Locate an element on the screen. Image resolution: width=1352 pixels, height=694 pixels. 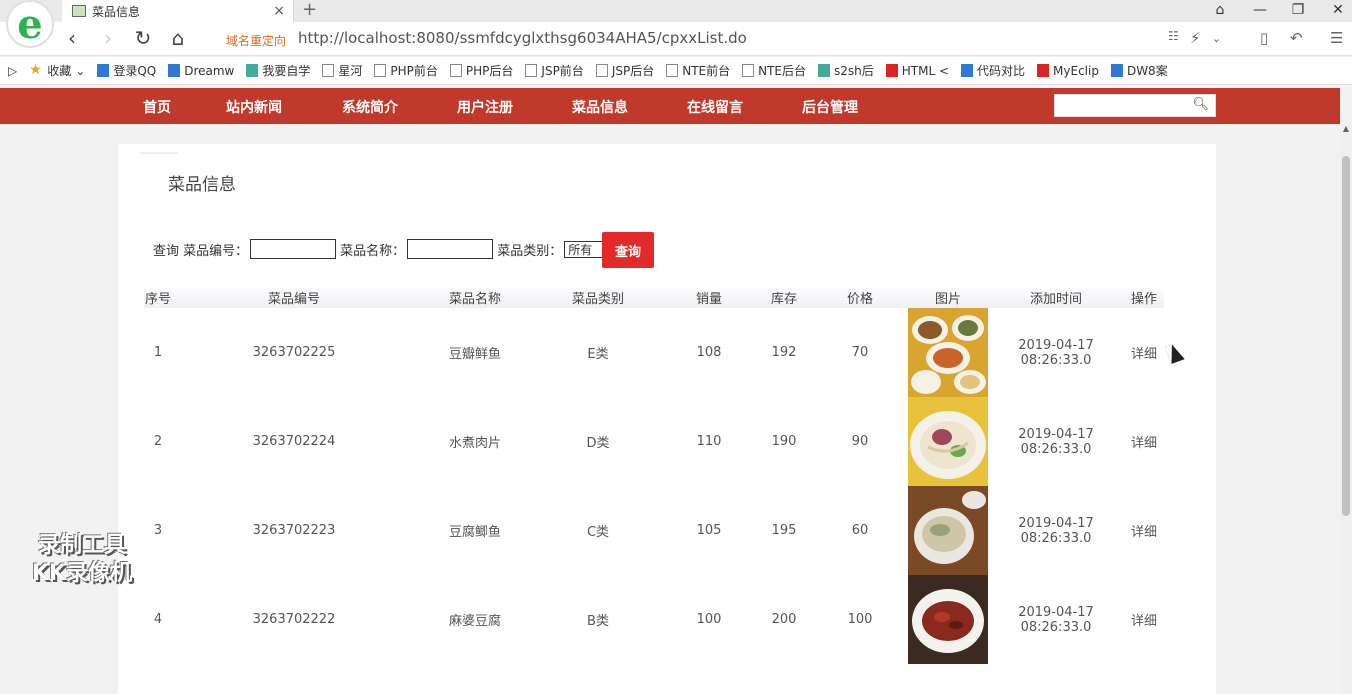
nav-messages: 在线留言 is located at coordinates (715, 107).